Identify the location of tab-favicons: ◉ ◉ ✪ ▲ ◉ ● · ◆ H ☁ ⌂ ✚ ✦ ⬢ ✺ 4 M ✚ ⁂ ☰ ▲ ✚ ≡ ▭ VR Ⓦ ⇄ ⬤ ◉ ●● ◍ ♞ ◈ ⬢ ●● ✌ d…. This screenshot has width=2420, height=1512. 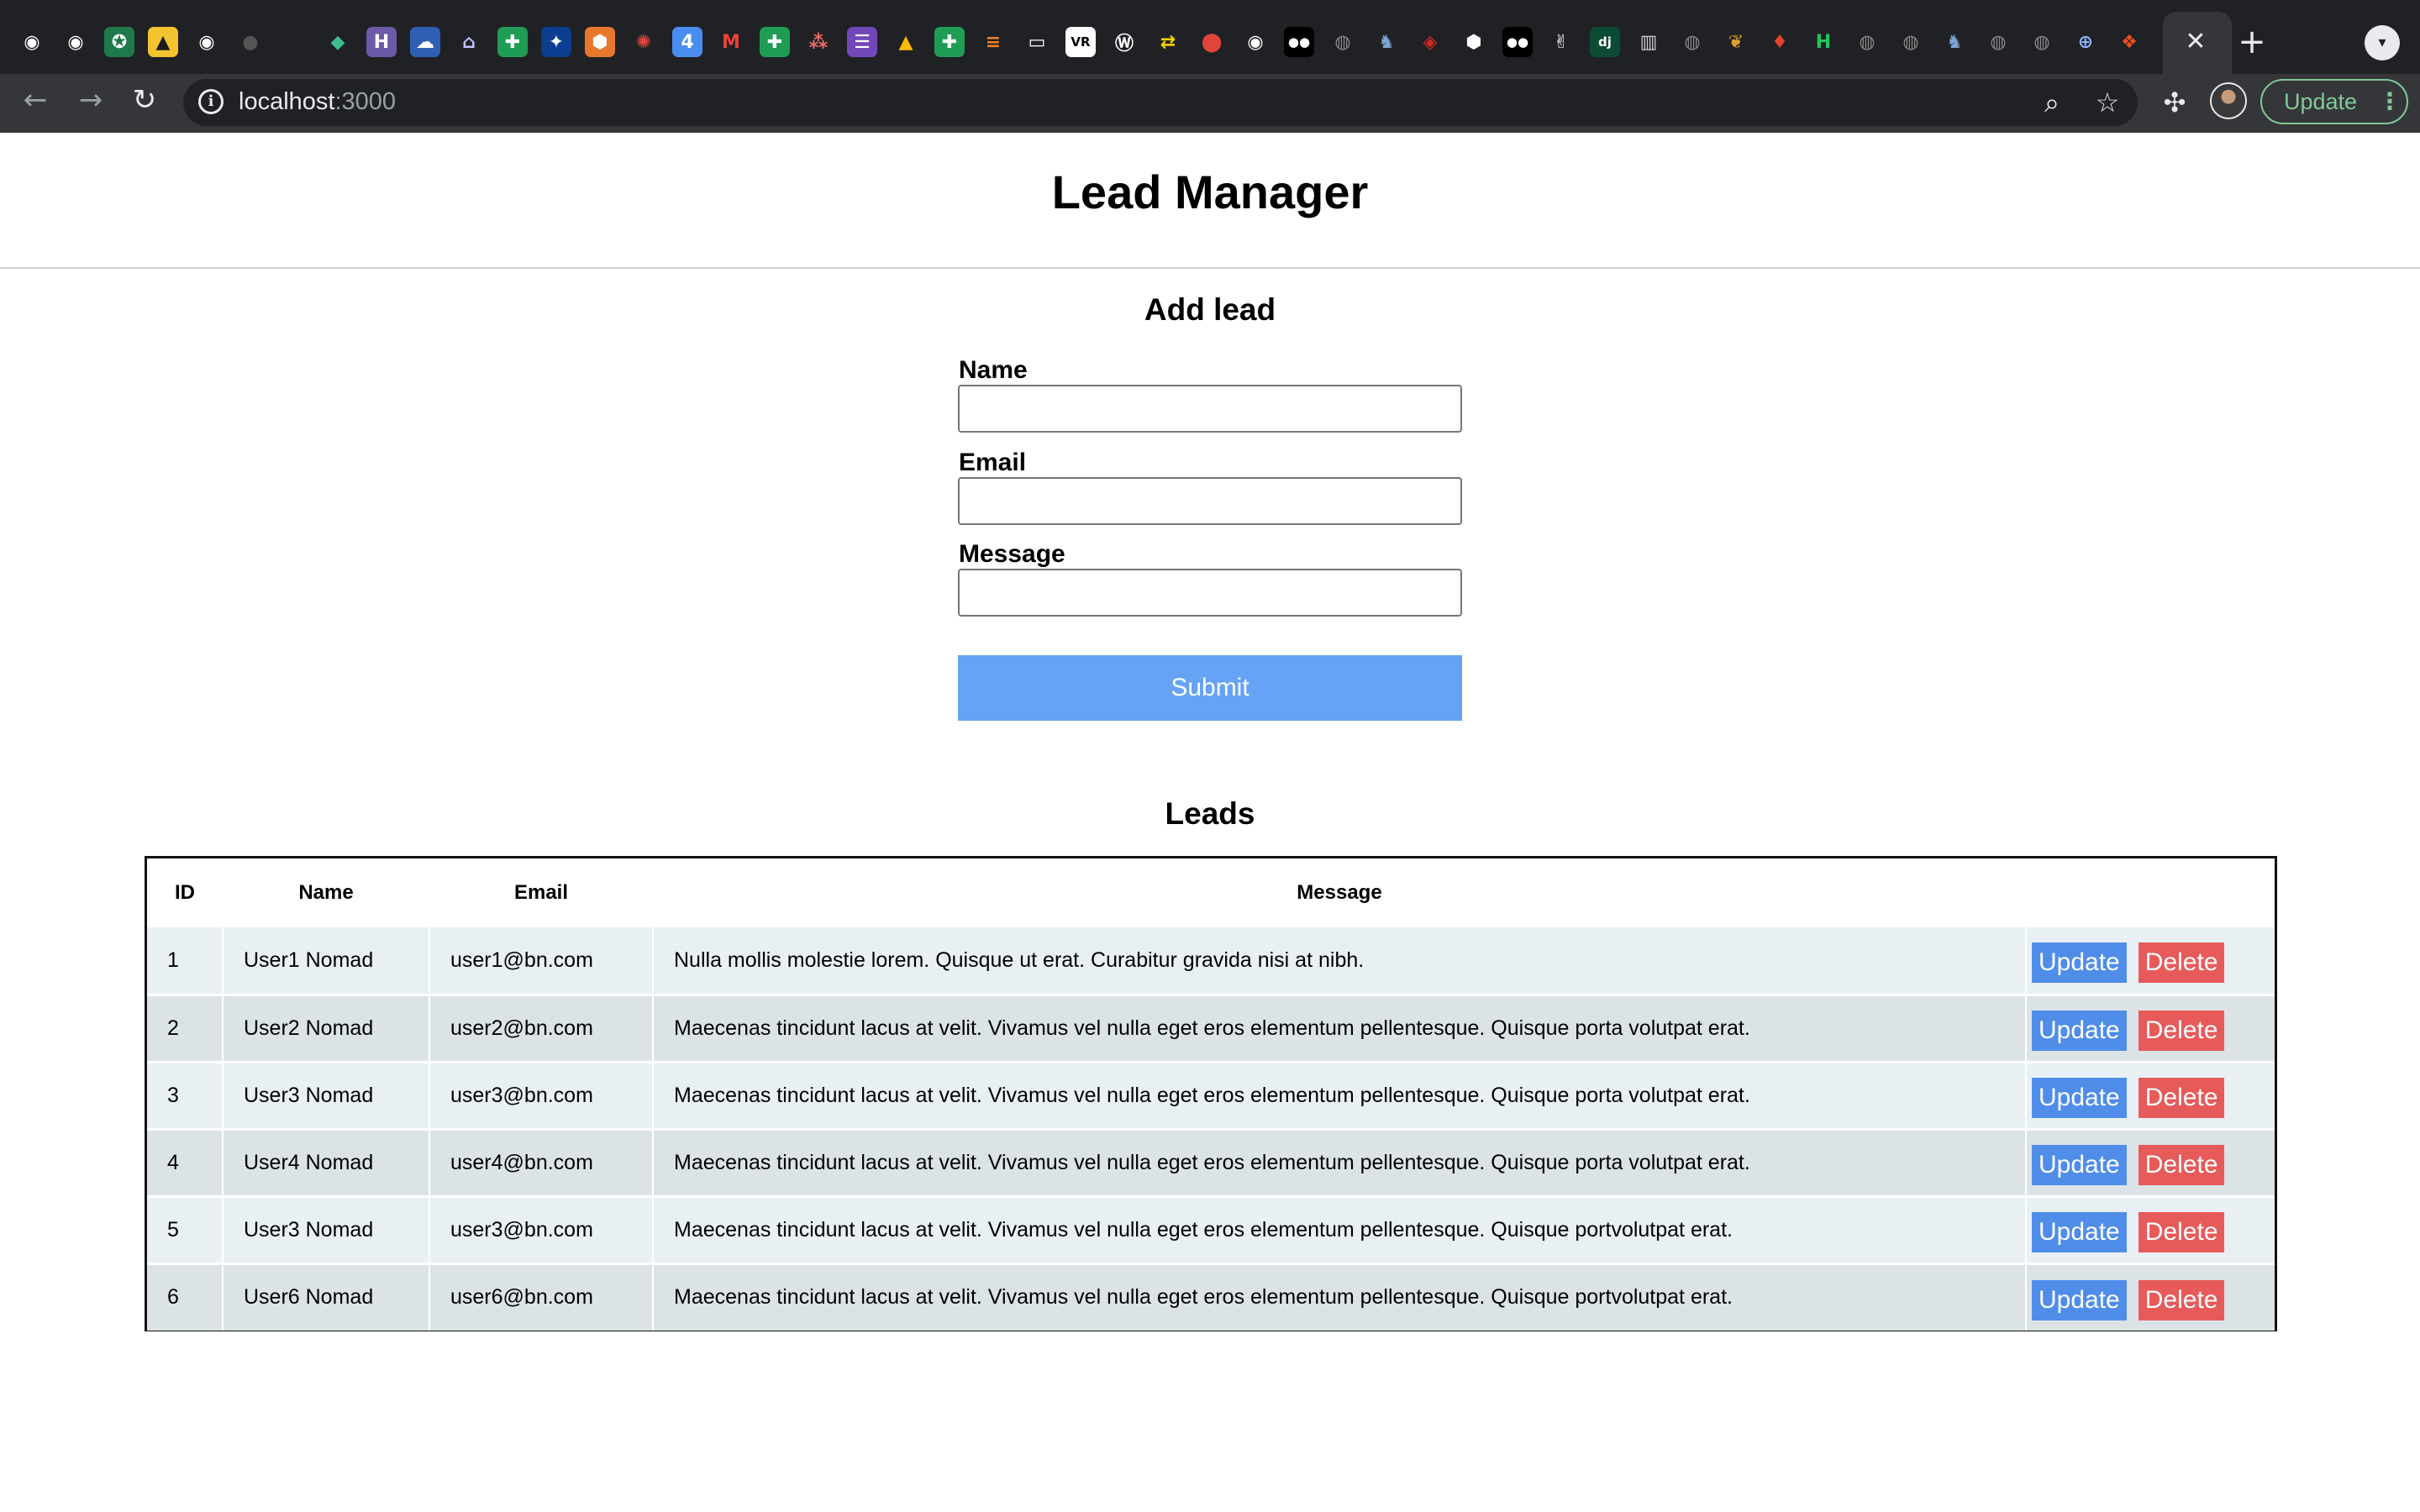
(1109, 42).